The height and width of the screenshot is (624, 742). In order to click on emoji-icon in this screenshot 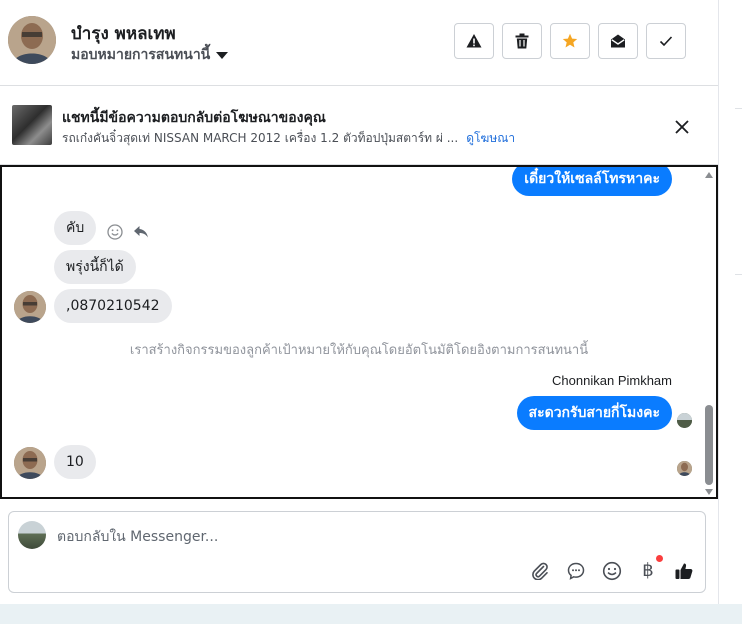, I will do `click(612, 571)`.